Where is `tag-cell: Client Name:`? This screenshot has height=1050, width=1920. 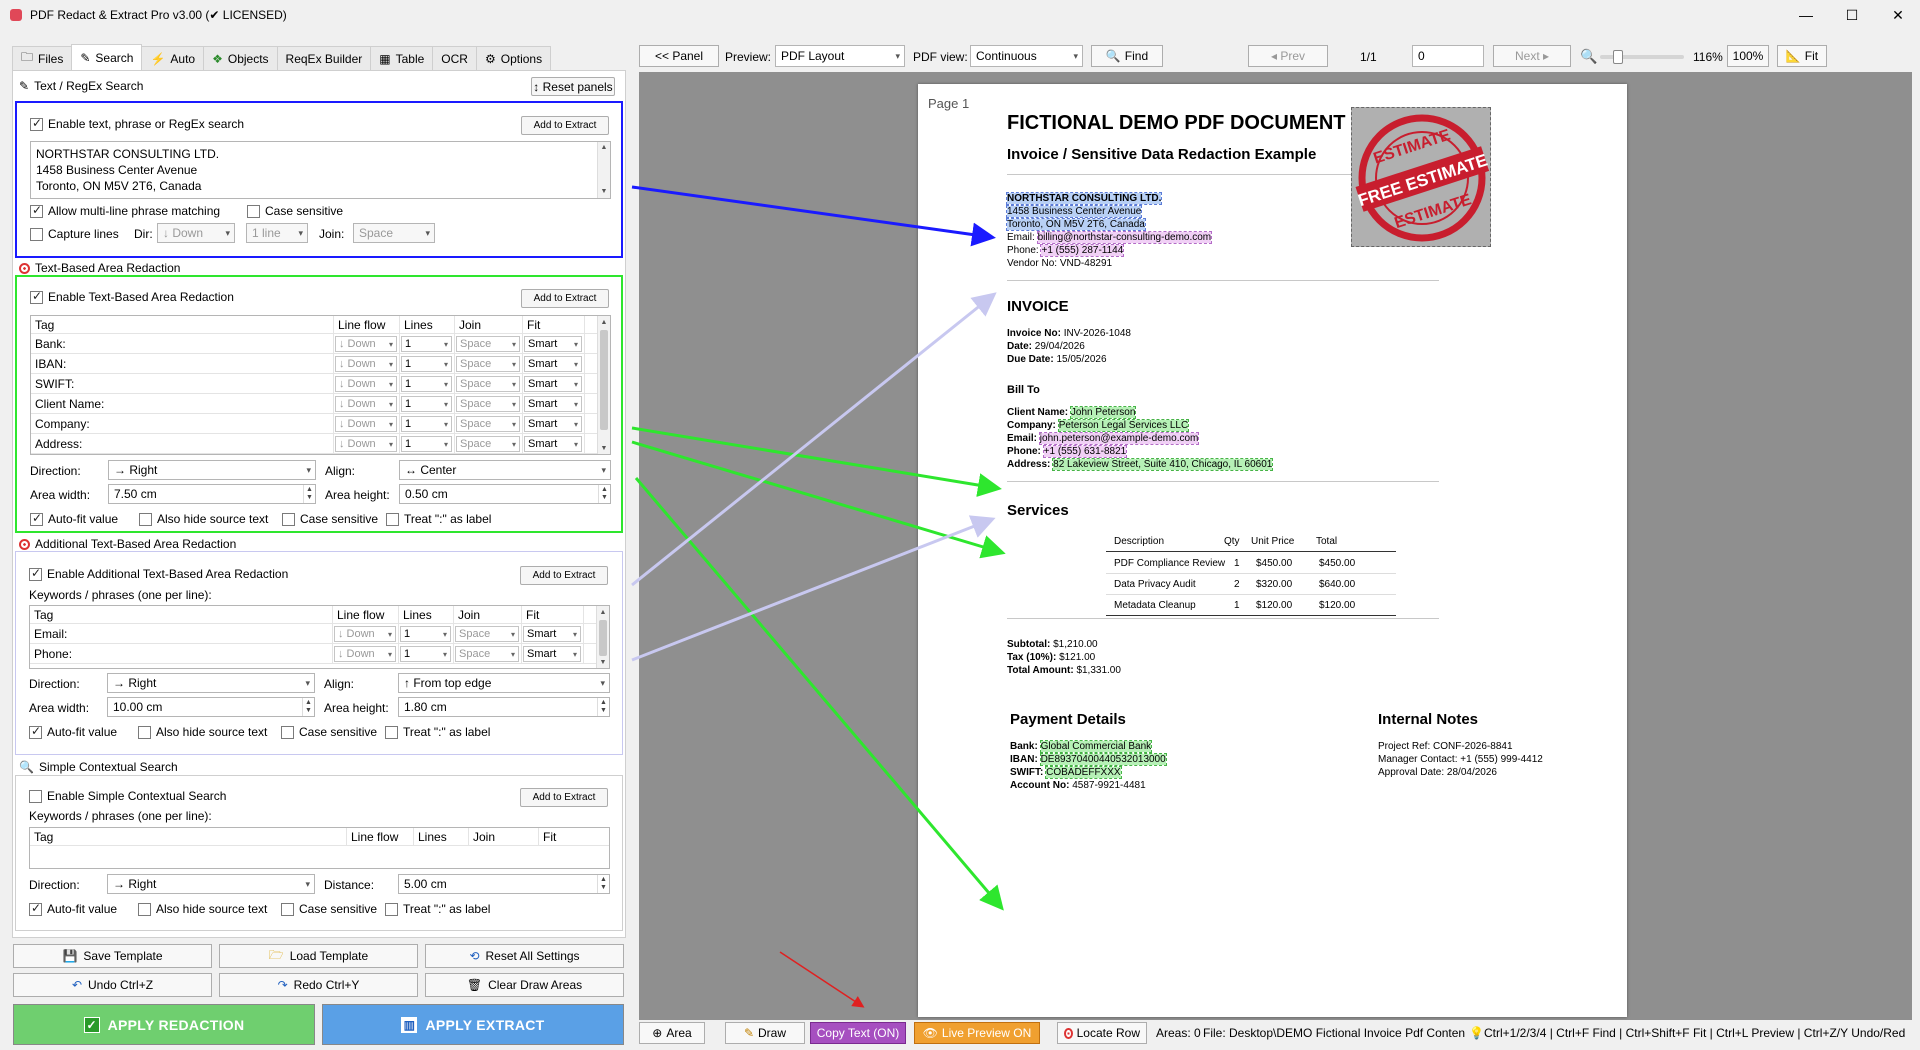 tag-cell: Client Name: is located at coordinates (182, 404).